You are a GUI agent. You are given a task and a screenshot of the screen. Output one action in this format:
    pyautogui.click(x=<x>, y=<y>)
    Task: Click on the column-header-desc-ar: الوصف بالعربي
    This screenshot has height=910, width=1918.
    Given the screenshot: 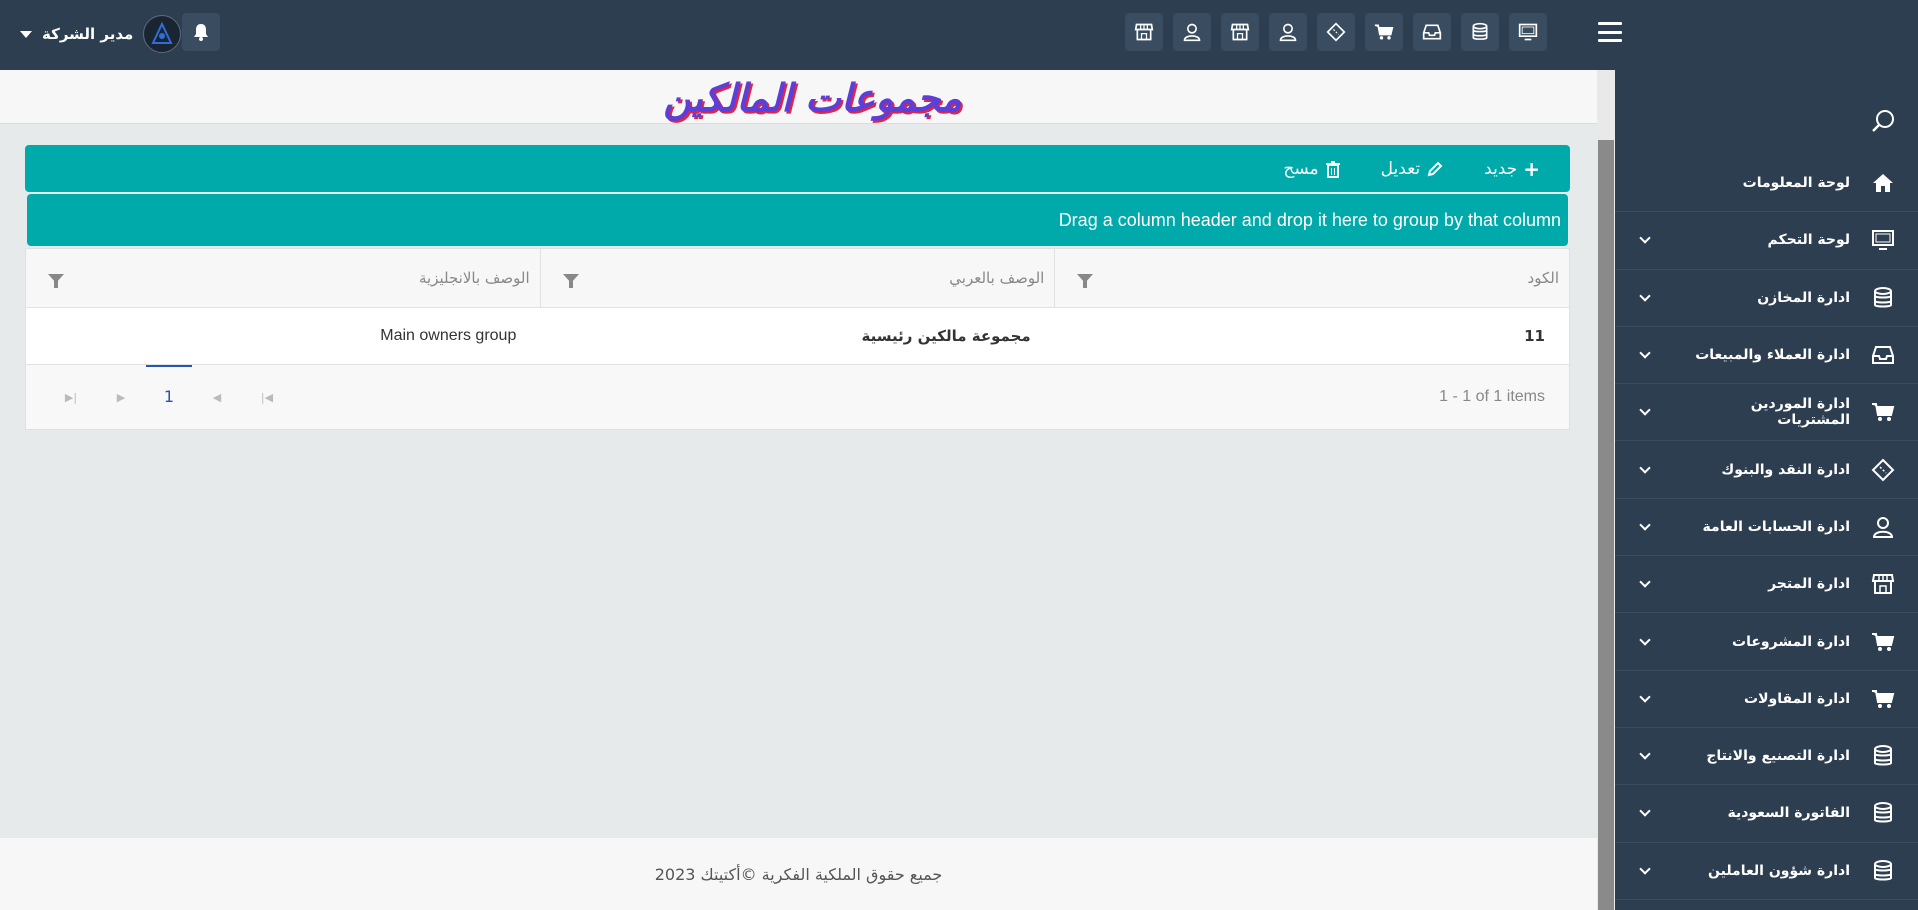 What is the action you would take?
    pyautogui.click(x=797, y=278)
    